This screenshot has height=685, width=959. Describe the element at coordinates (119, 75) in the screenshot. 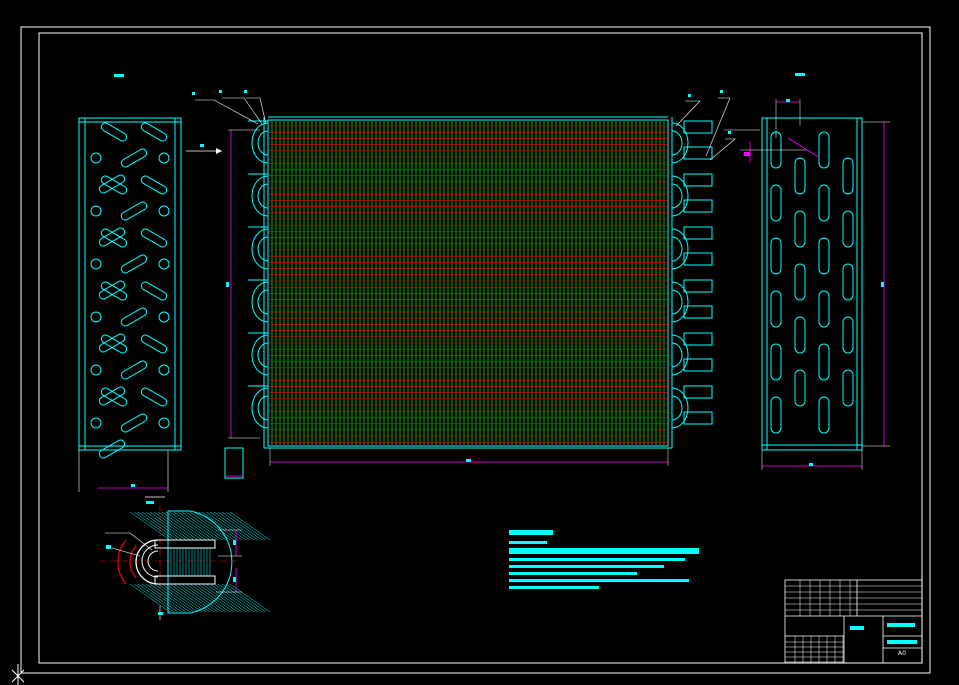

I see `view-tag-left` at that location.